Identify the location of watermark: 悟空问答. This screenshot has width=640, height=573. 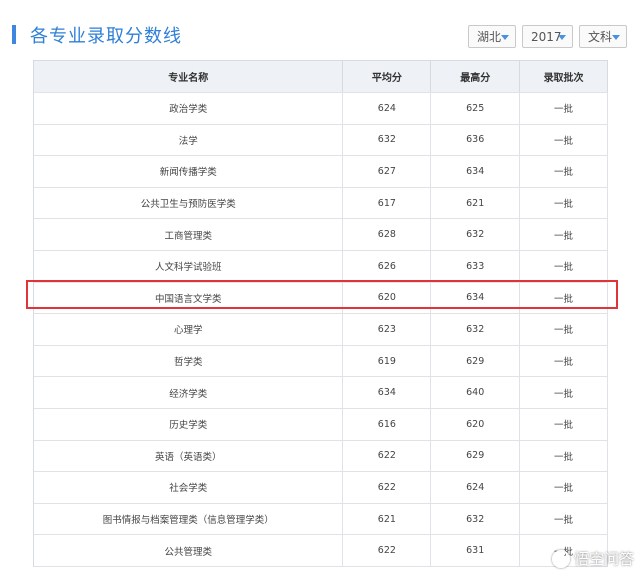
(592, 558).